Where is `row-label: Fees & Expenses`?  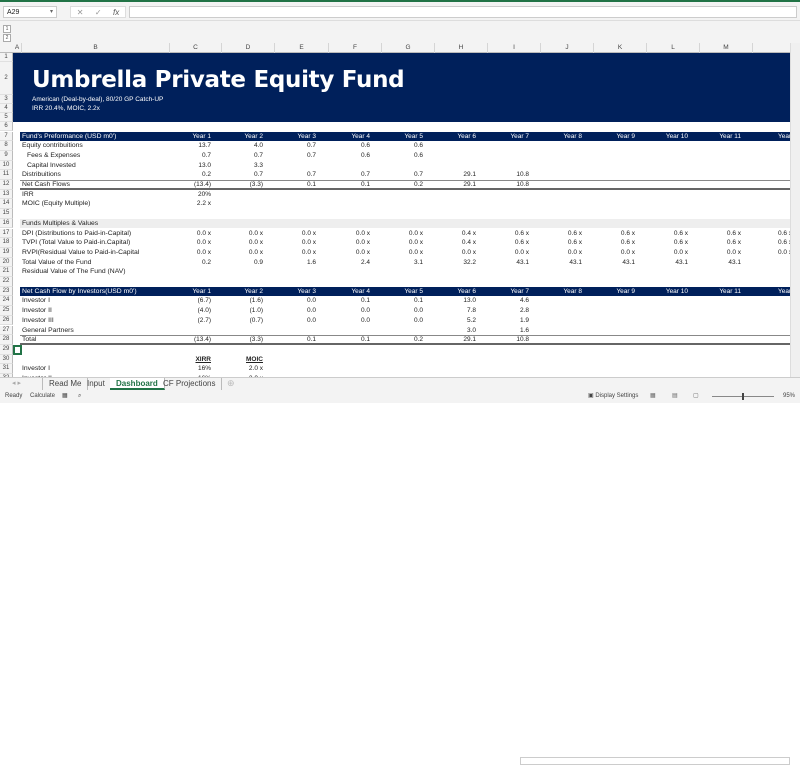 row-label: Fees & Expenses is located at coordinates (53, 156).